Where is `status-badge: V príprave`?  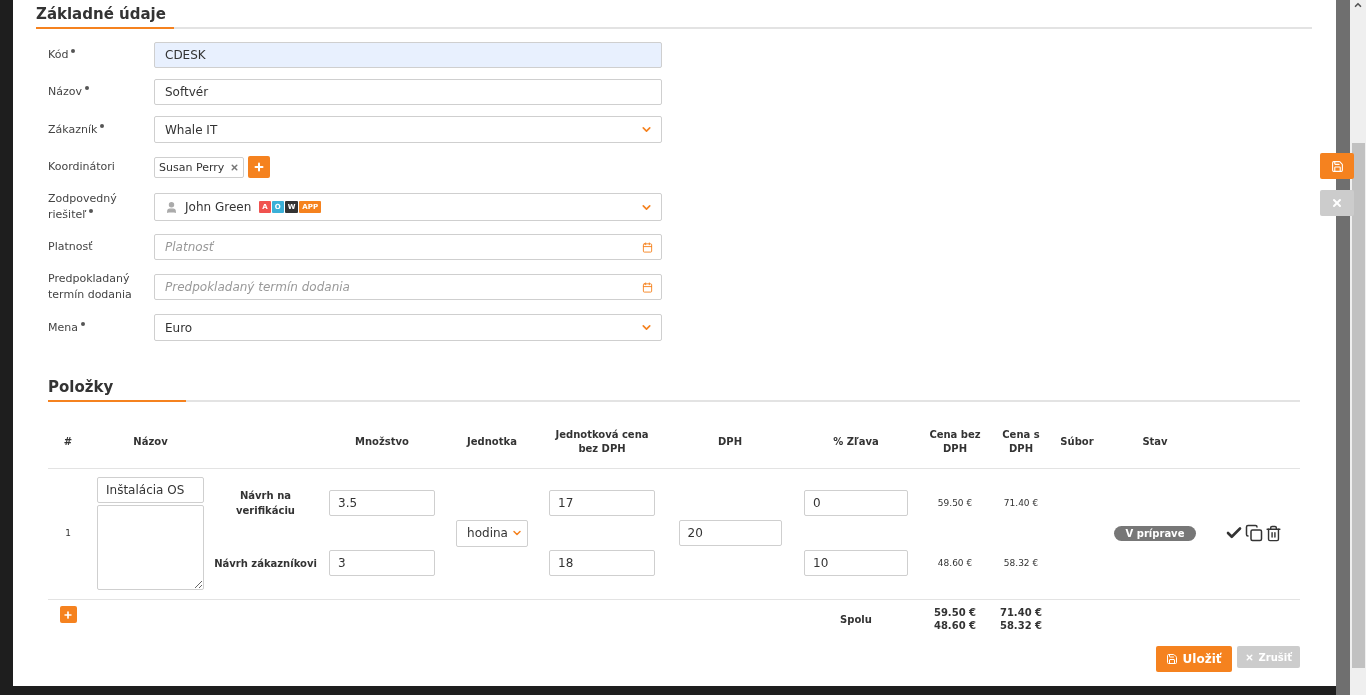
status-badge: V príprave is located at coordinates (1155, 533).